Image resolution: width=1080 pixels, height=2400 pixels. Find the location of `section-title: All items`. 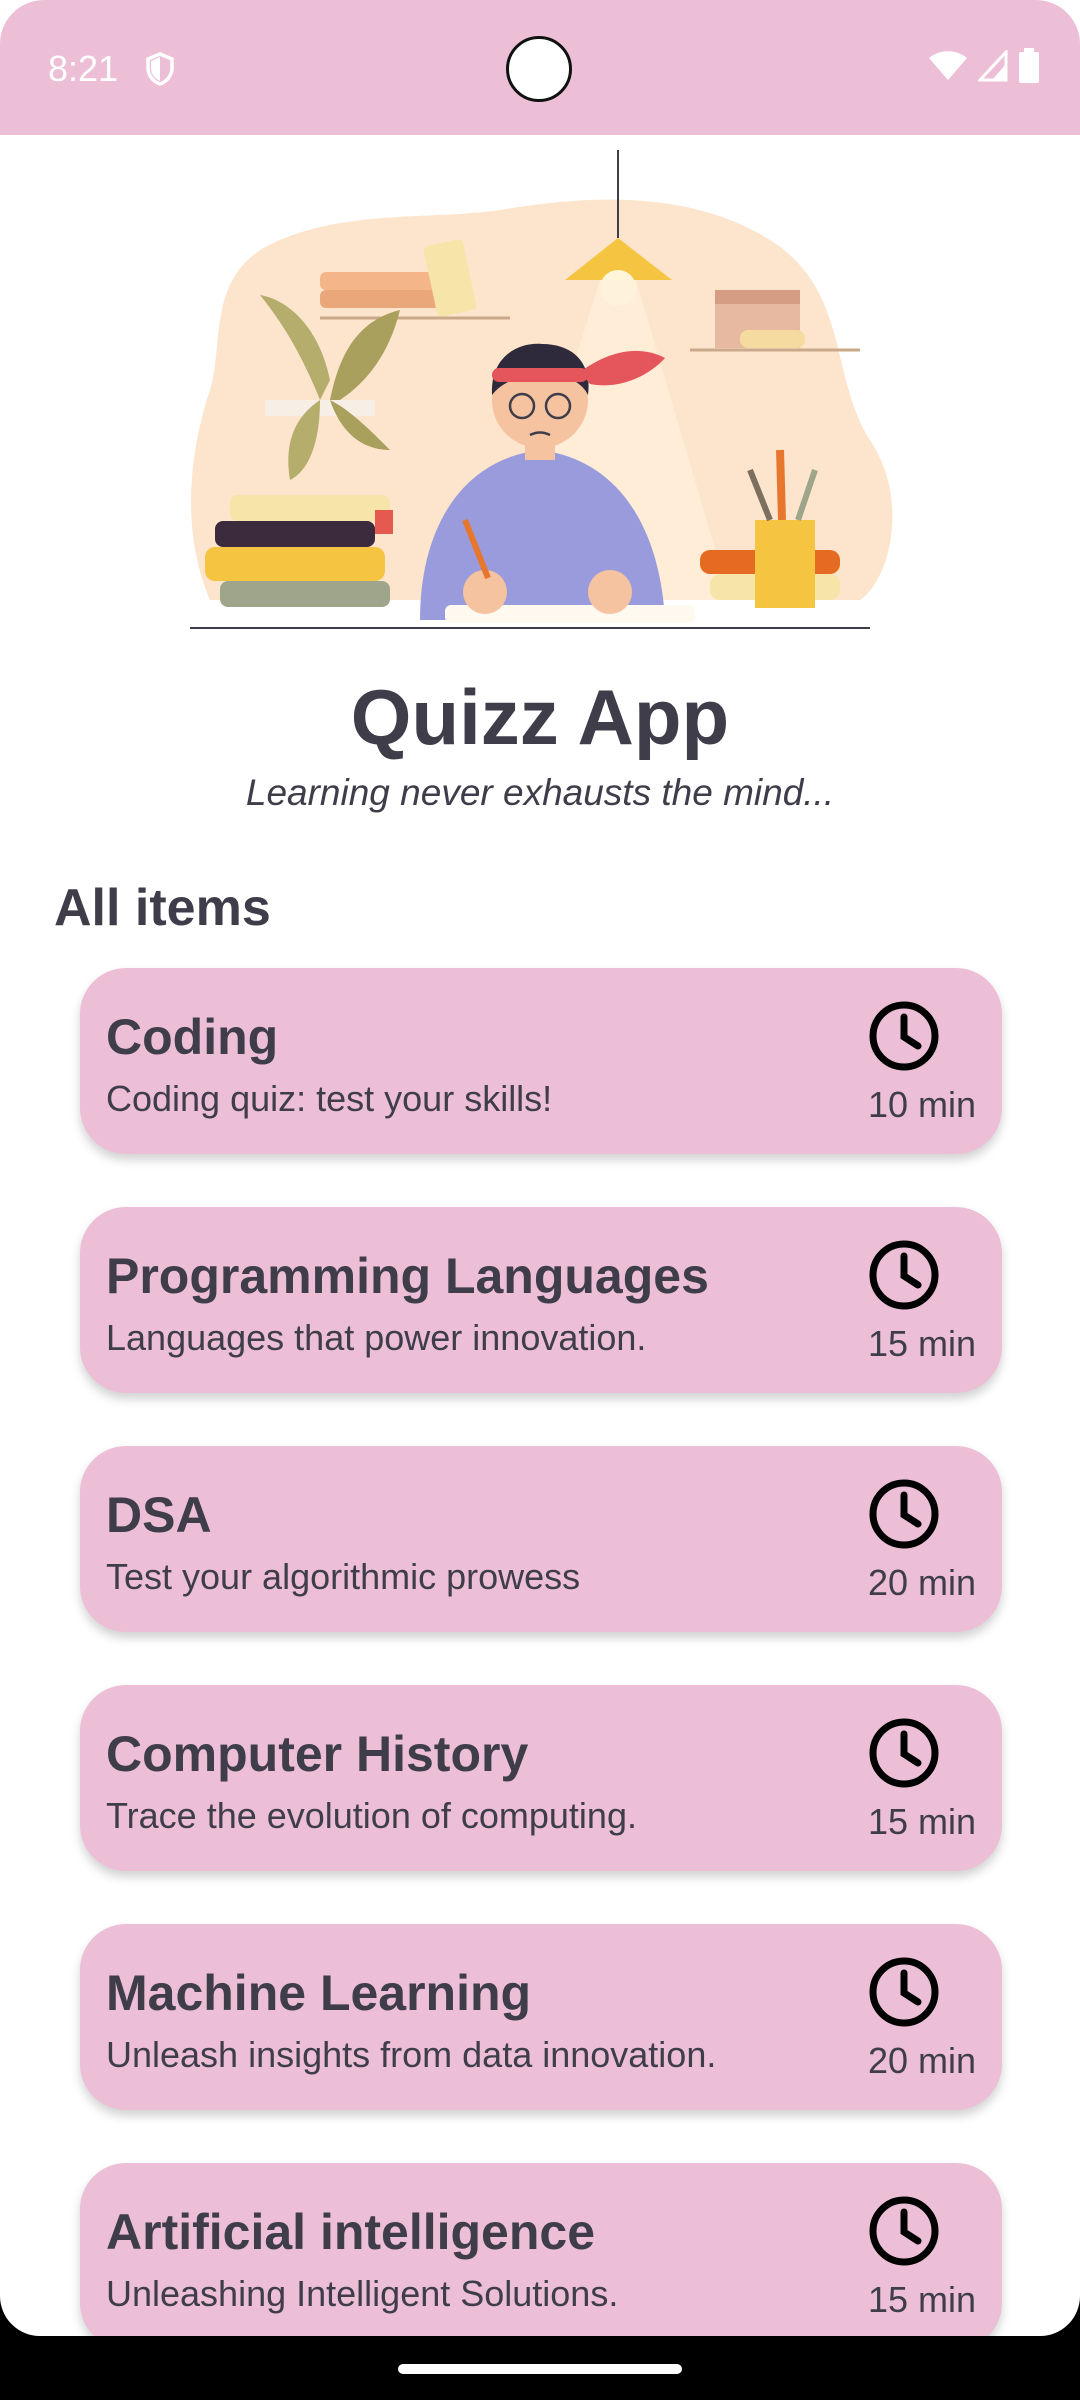

section-title: All items is located at coordinates (162, 908).